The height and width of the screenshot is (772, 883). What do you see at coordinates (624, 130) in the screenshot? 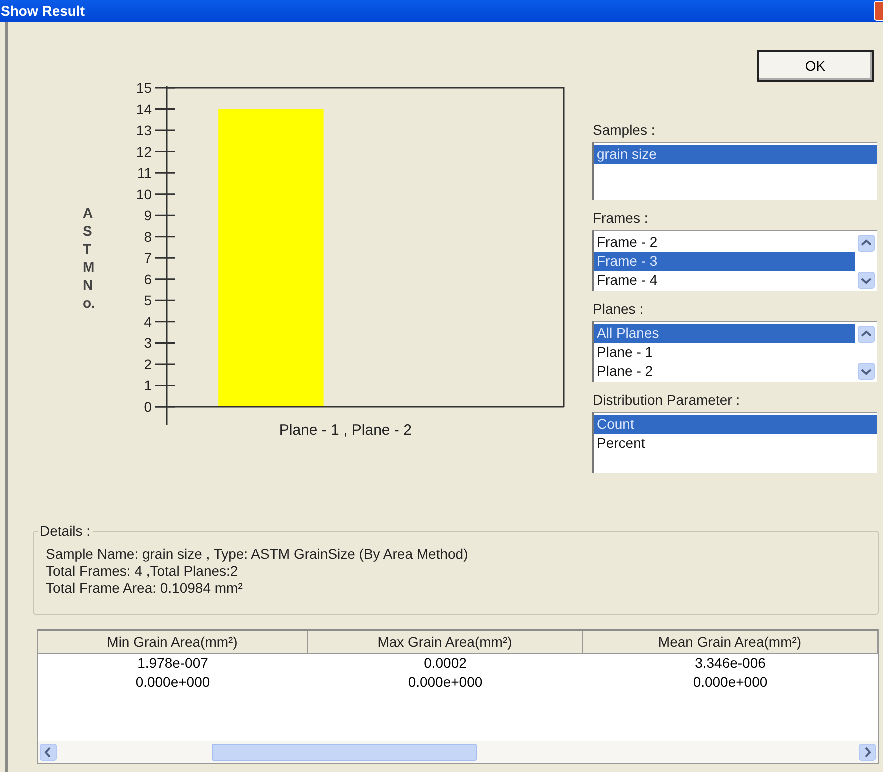
I see `list-label: Samples :` at bounding box center [624, 130].